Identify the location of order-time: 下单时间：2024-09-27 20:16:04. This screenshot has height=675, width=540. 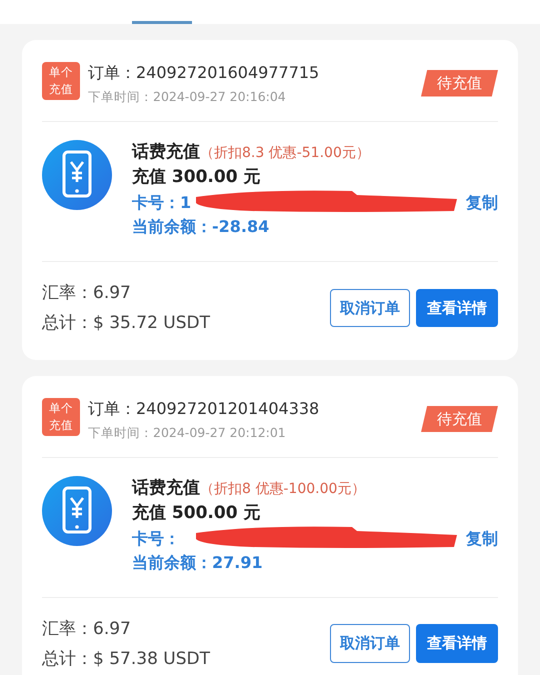
(187, 97).